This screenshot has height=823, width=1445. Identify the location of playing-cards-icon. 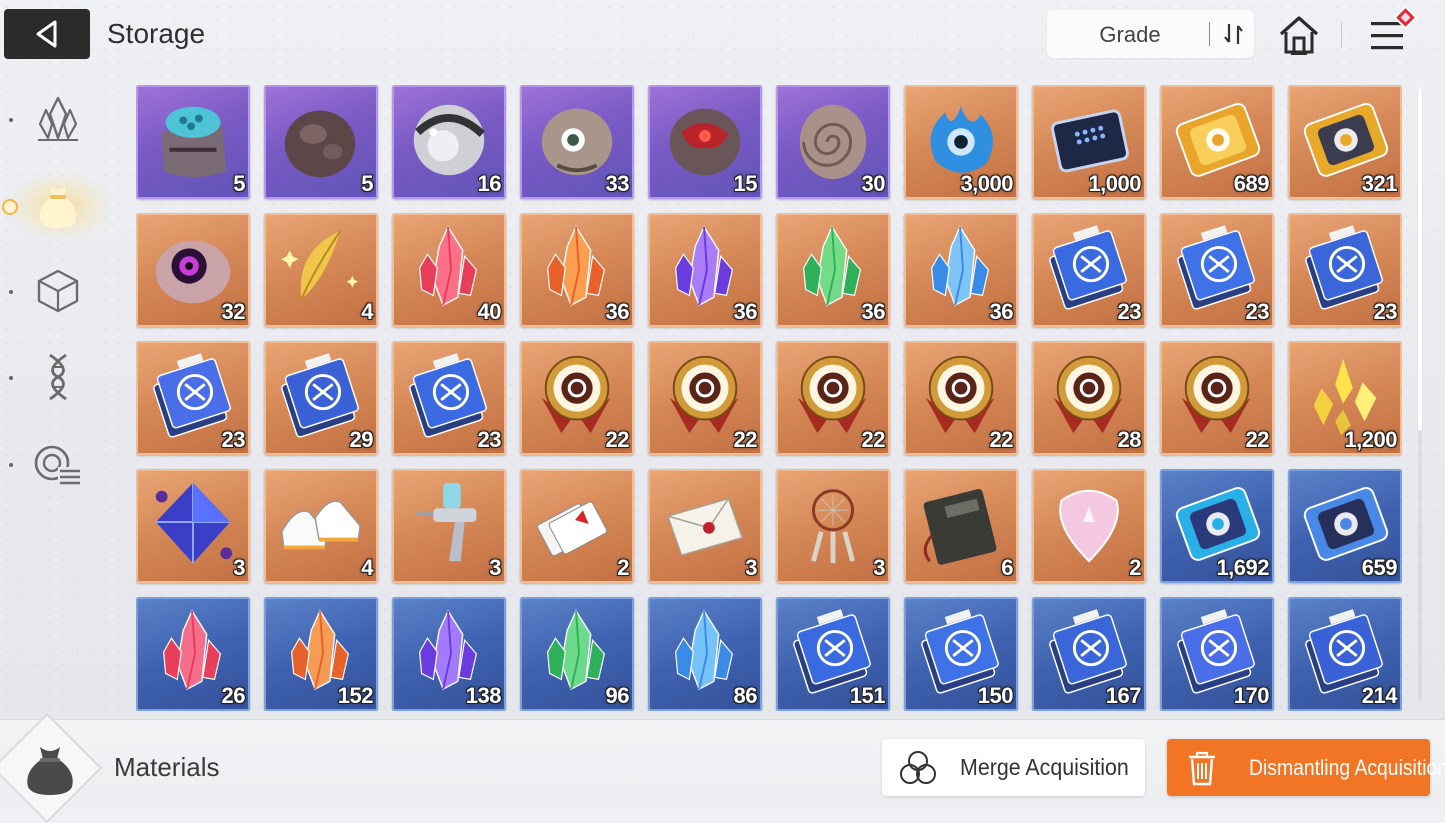
(572, 529).